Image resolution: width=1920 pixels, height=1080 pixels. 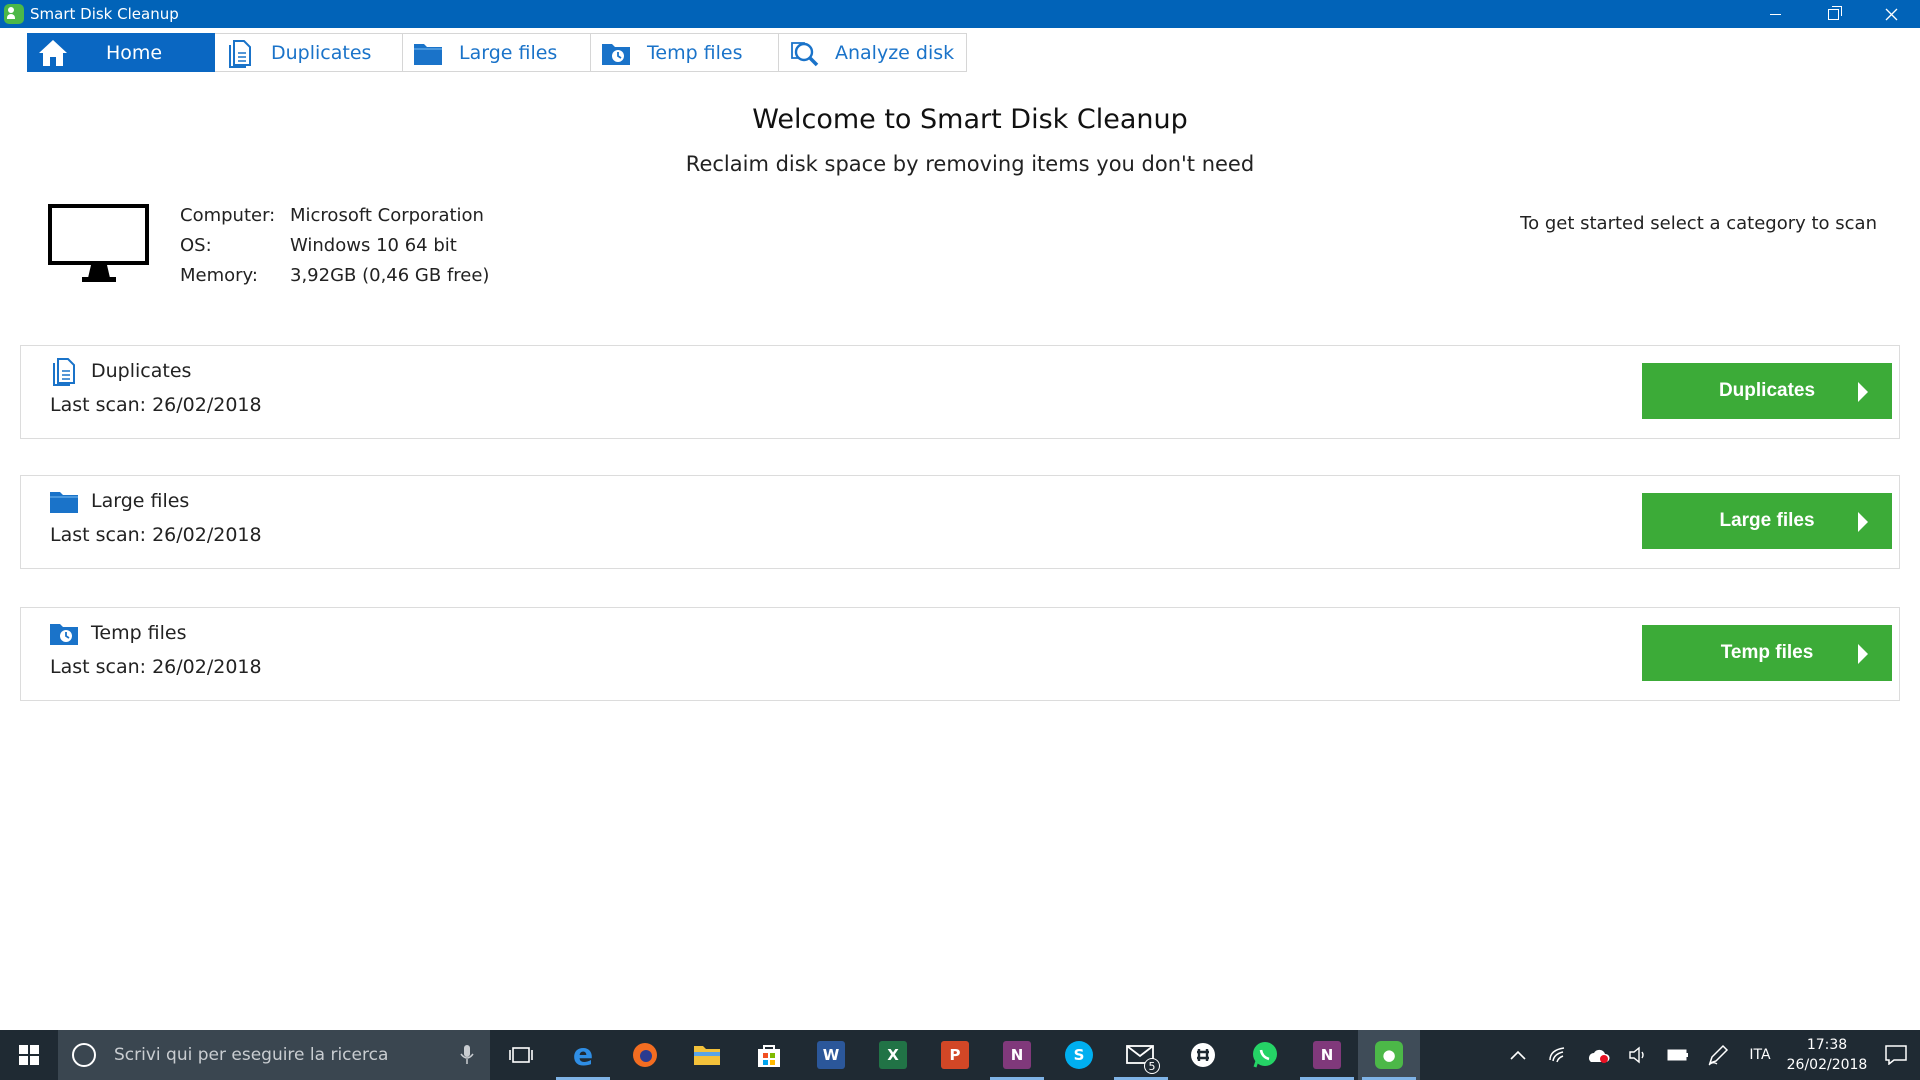 I want to click on document-icon, so click(x=240, y=53).